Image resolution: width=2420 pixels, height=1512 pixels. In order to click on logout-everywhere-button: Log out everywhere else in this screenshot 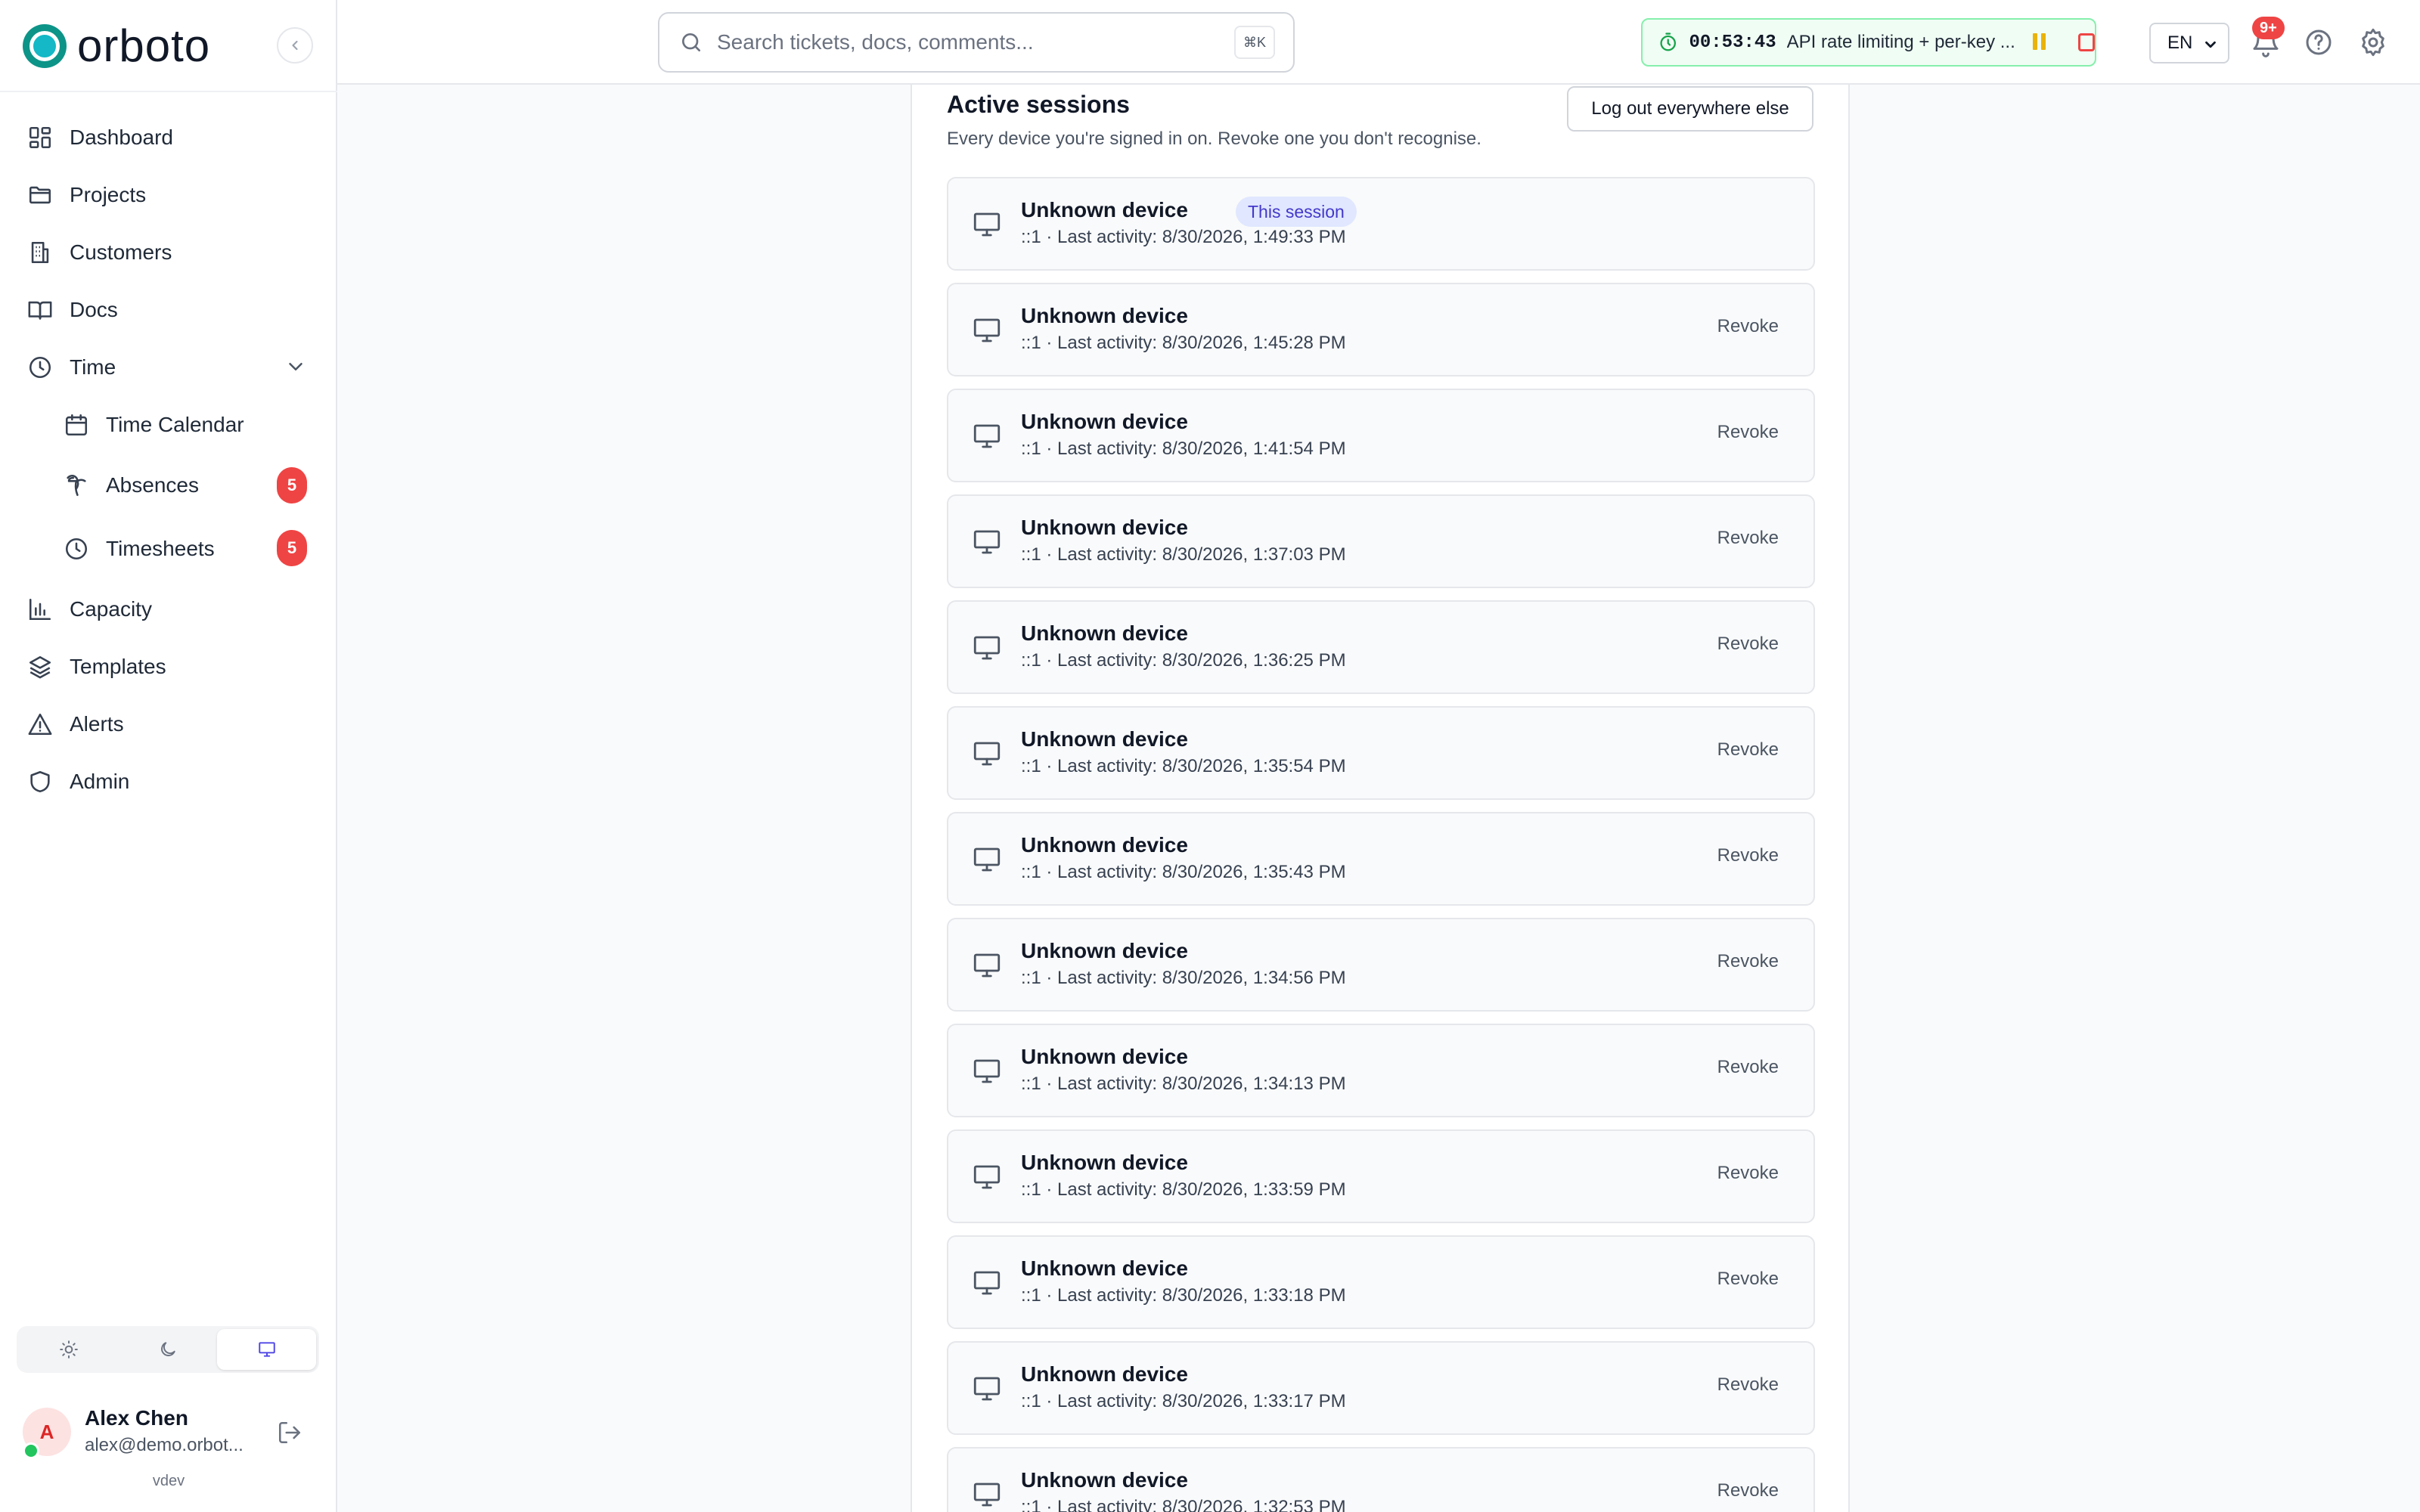, I will do `click(1690, 109)`.